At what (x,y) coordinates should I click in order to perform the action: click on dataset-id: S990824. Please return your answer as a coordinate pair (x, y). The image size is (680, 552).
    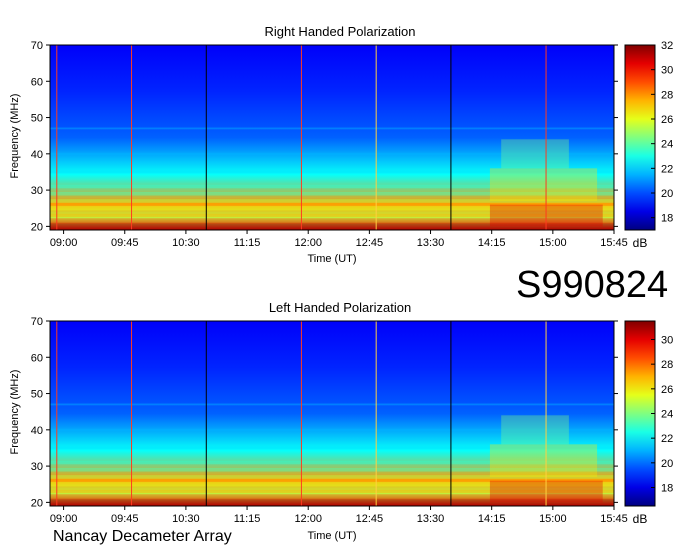
    Looking at the image, I should click on (592, 285).